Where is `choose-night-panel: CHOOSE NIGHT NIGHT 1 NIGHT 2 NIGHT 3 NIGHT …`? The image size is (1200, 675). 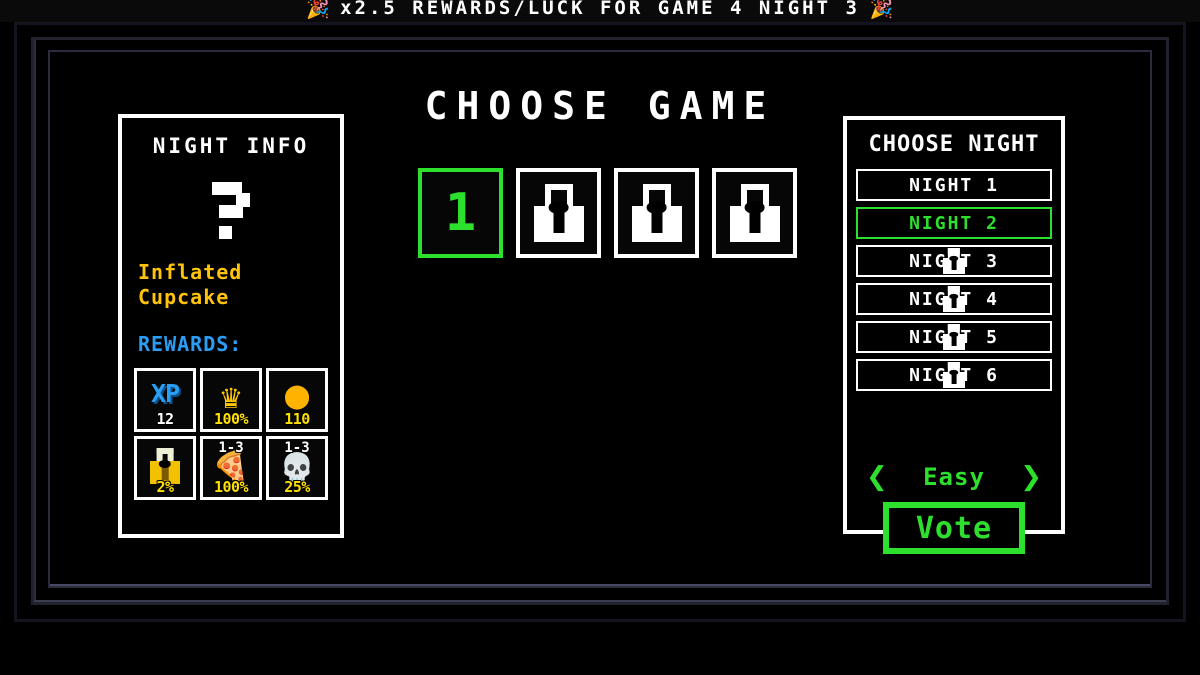 choose-night-panel: CHOOSE NIGHT NIGHT 1 NIGHT 2 NIGHT 3 NIGHT … is located at coordinates (954, 335).